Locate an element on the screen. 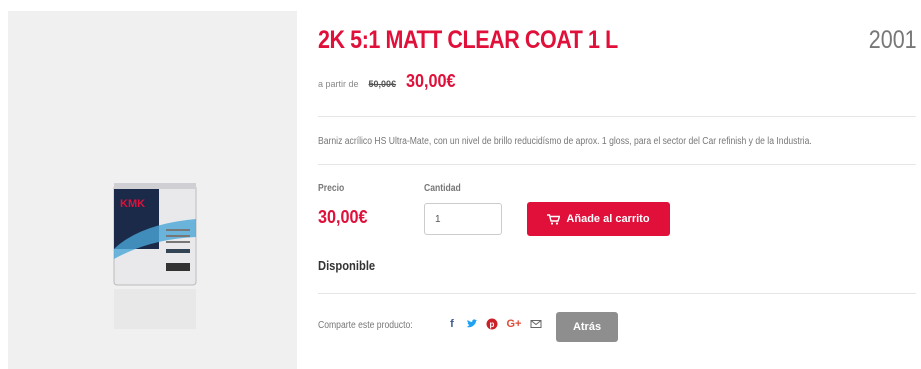  email-icon is located at coordinates (536, 324).